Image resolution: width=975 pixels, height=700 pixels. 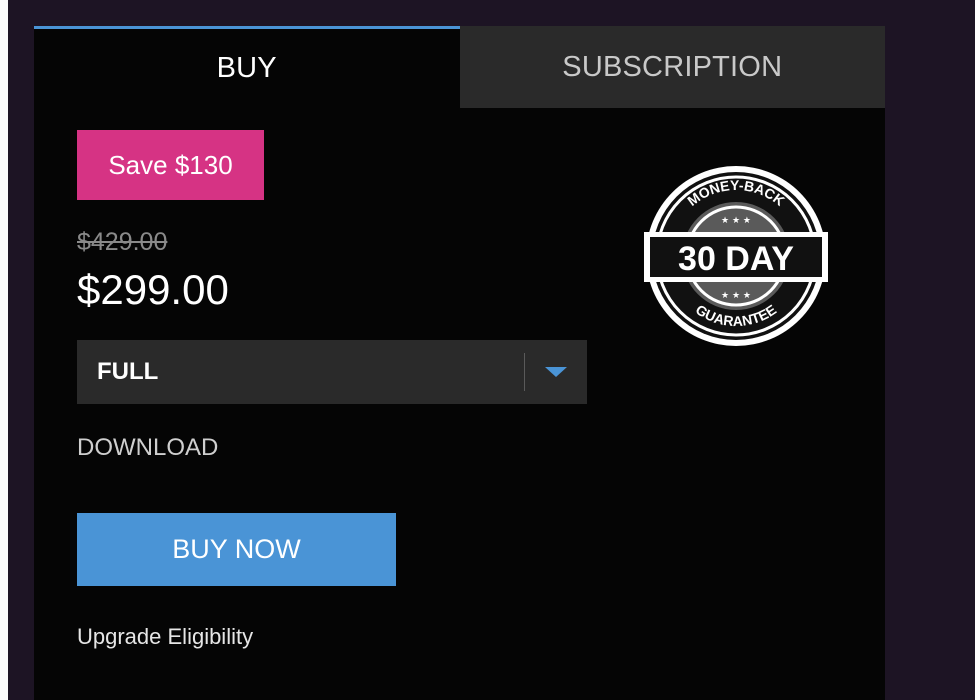 What do you see at coordinates (247, 67) in the screenshot?
I see `tab-buy: BUY` at bounding box center [247, 67].